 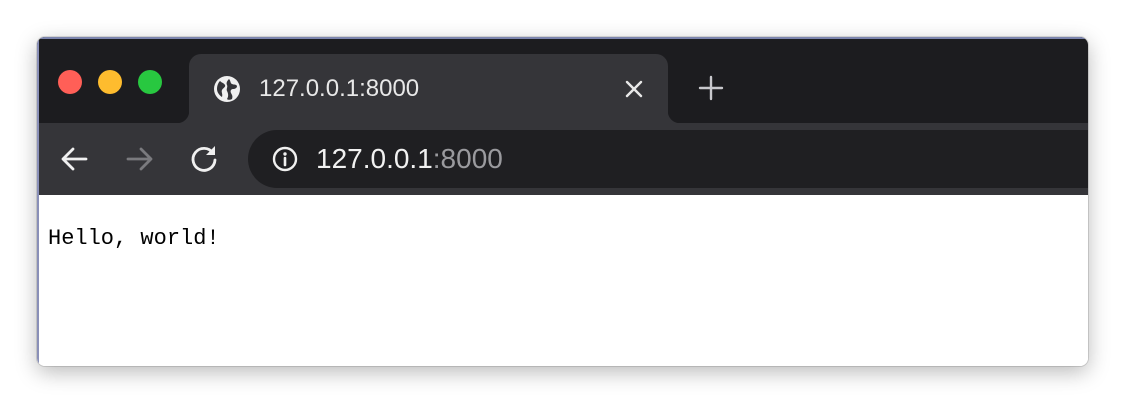 I want to click on arrow-right-icon, so click(x=139, y=159).